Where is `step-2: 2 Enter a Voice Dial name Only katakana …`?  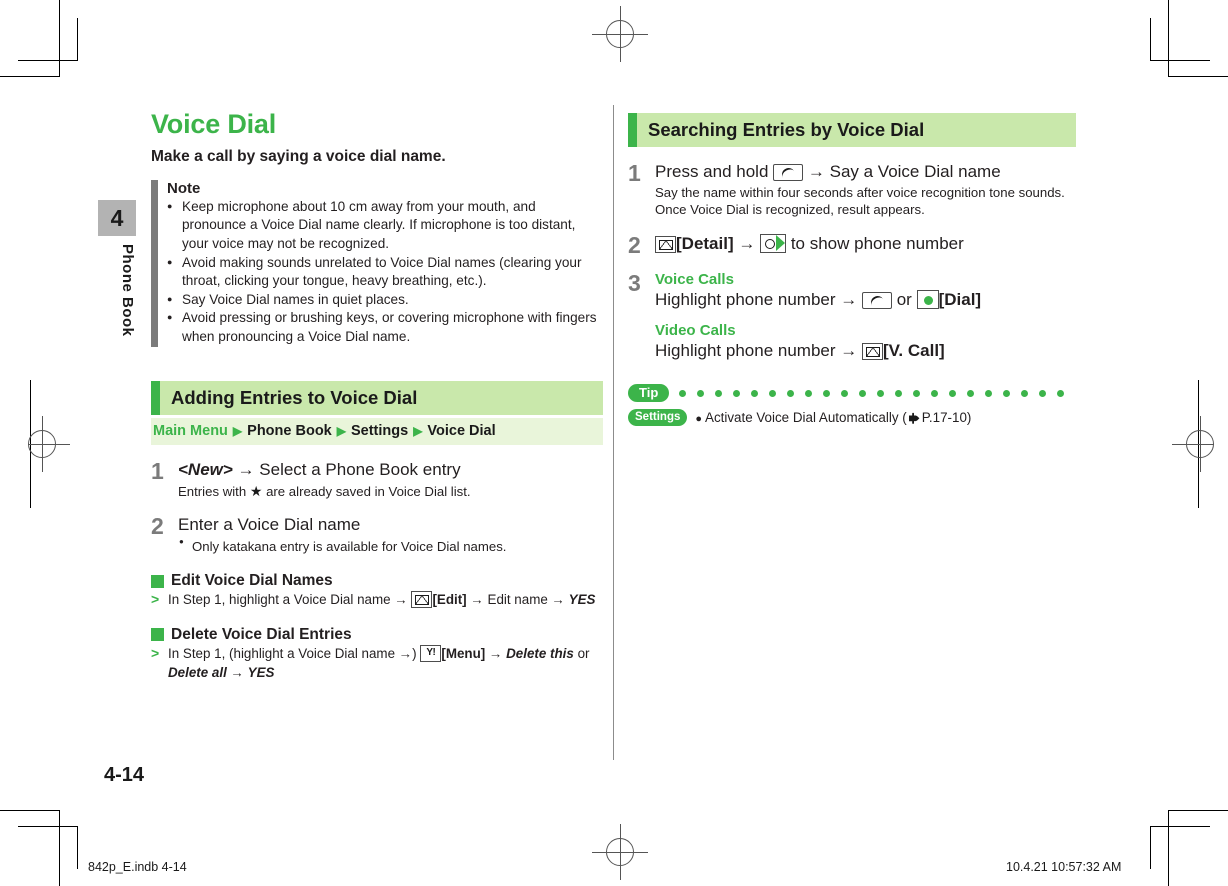
step-2: 2 Enter a Voice Dial name Only katakana … is located at coordinates (377, 535).